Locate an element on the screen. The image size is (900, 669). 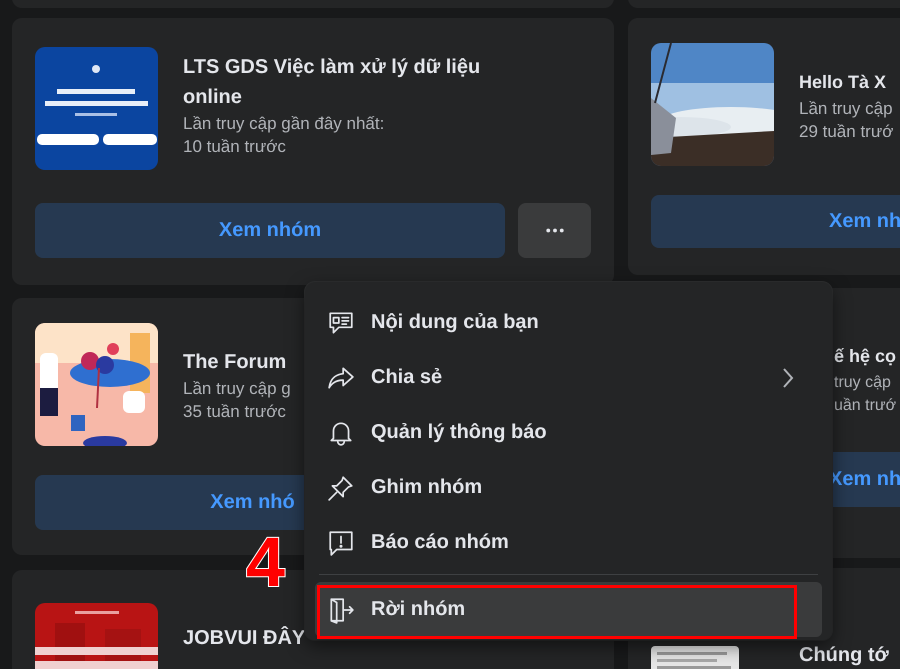
view-group-button: Xem nh is located at coordinates (775, 221).